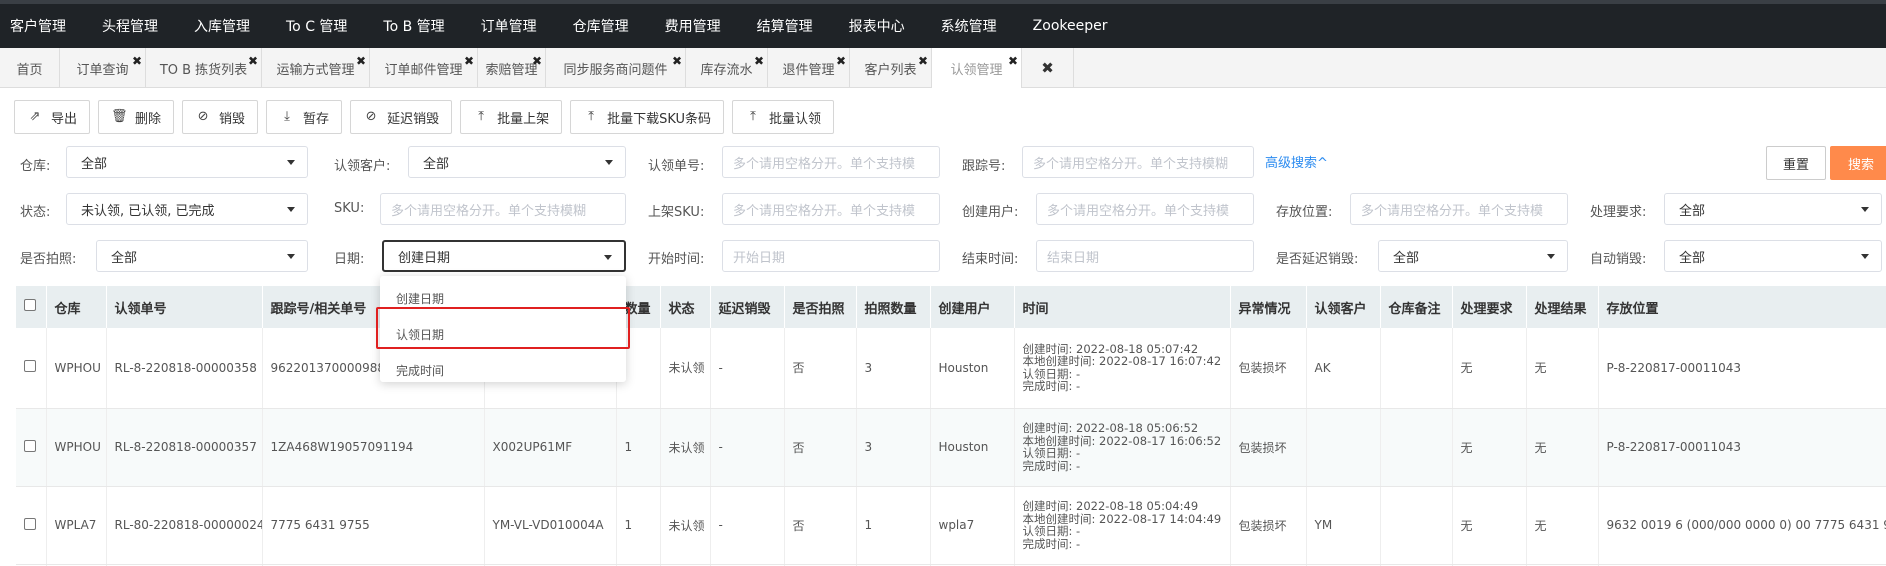 The image size is (1886, 566). Describe the element at coordinates (676, 259) in the screenshot. I see `start-time-label: 开始时间:` at that location.